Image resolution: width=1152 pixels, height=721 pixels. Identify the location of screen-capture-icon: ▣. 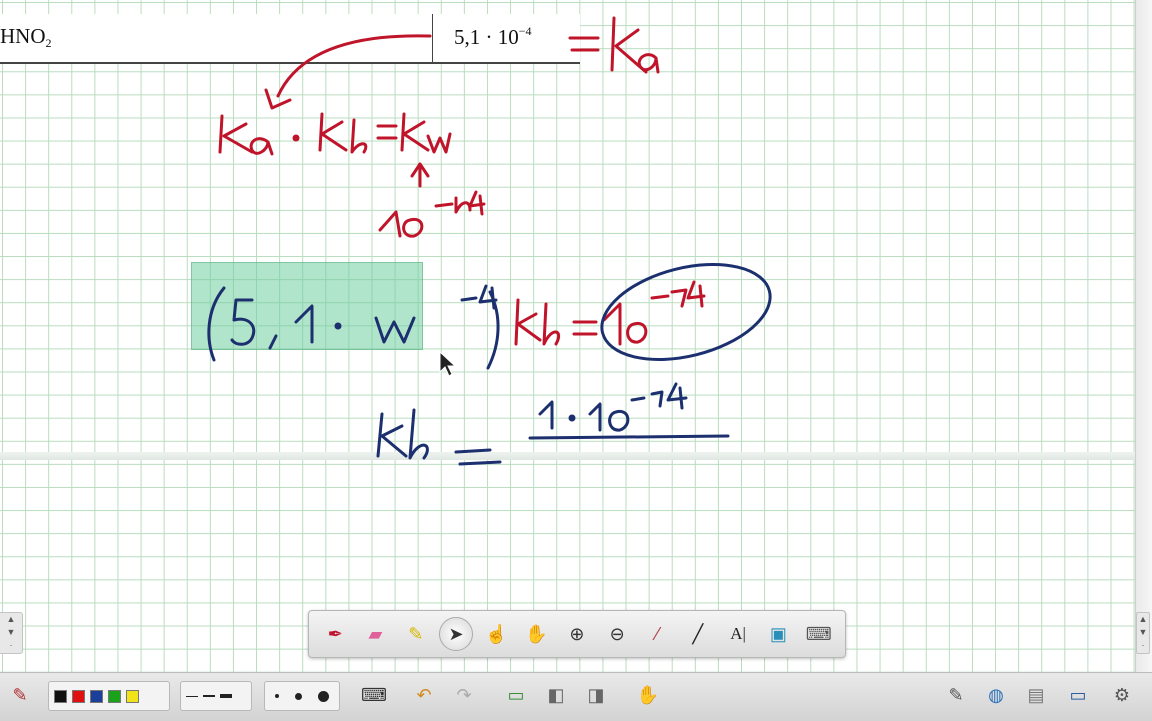
(778, 634).